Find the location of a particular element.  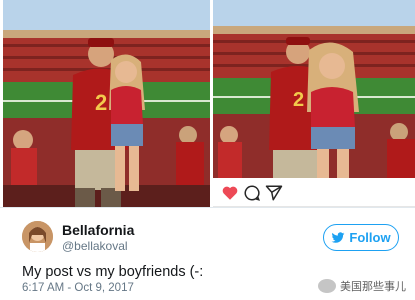

user-handle: @bellakoval is located at coordinates (95, 246).